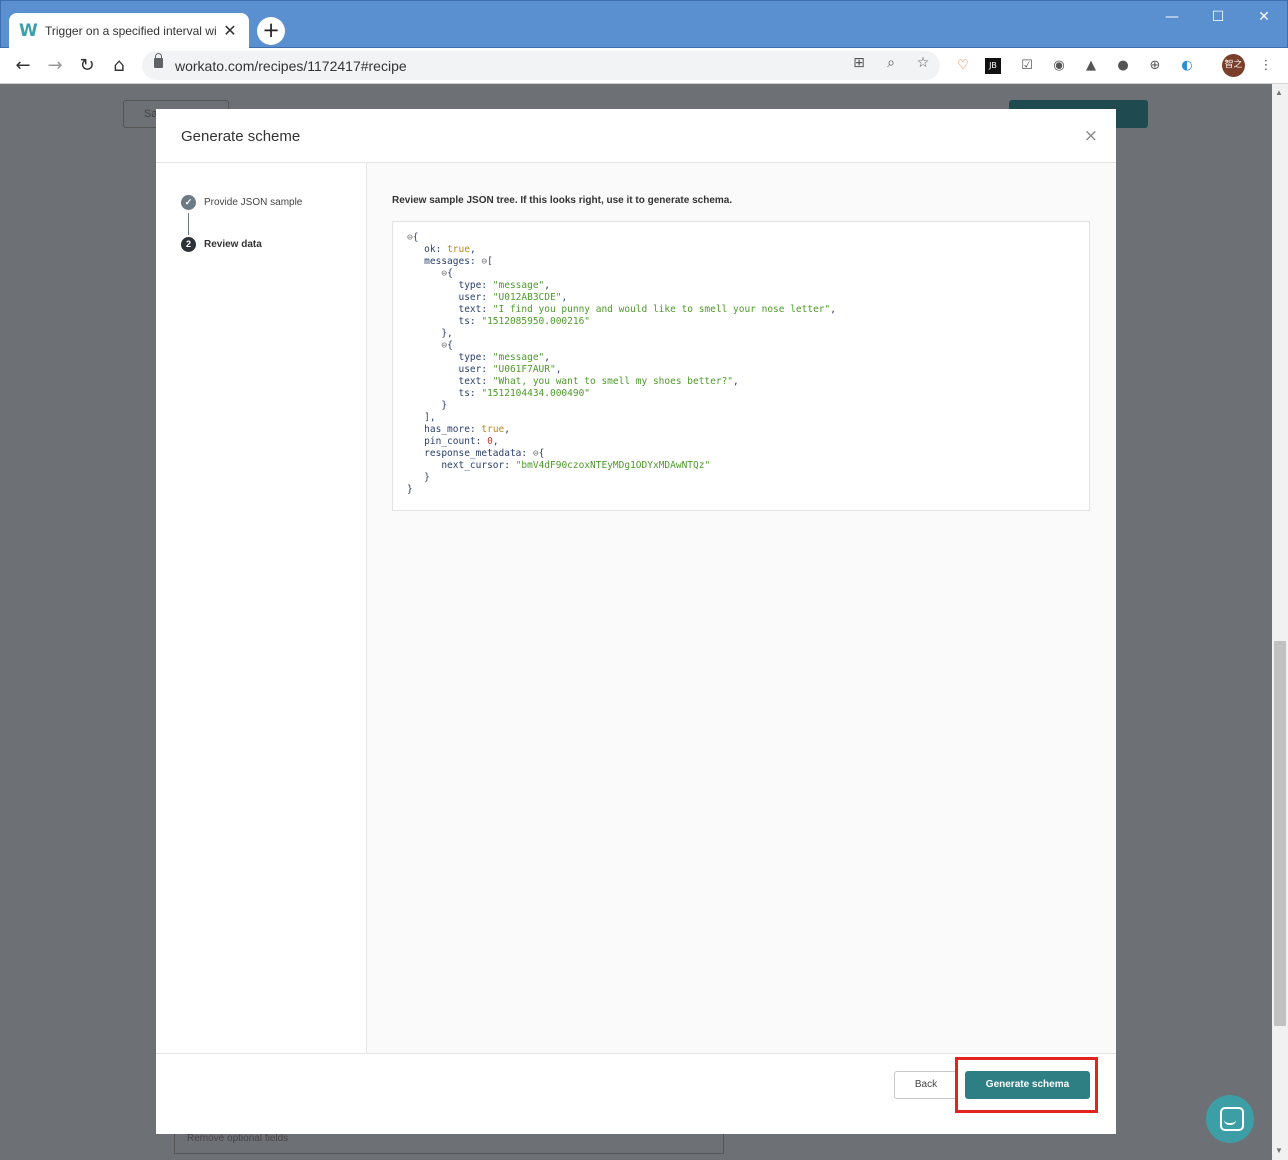 The height and width of the screenshot is (1160, 1288). Describe the element at coordinates (271, 31) in the screenshot. I see `new-tab-button: +` at that location.